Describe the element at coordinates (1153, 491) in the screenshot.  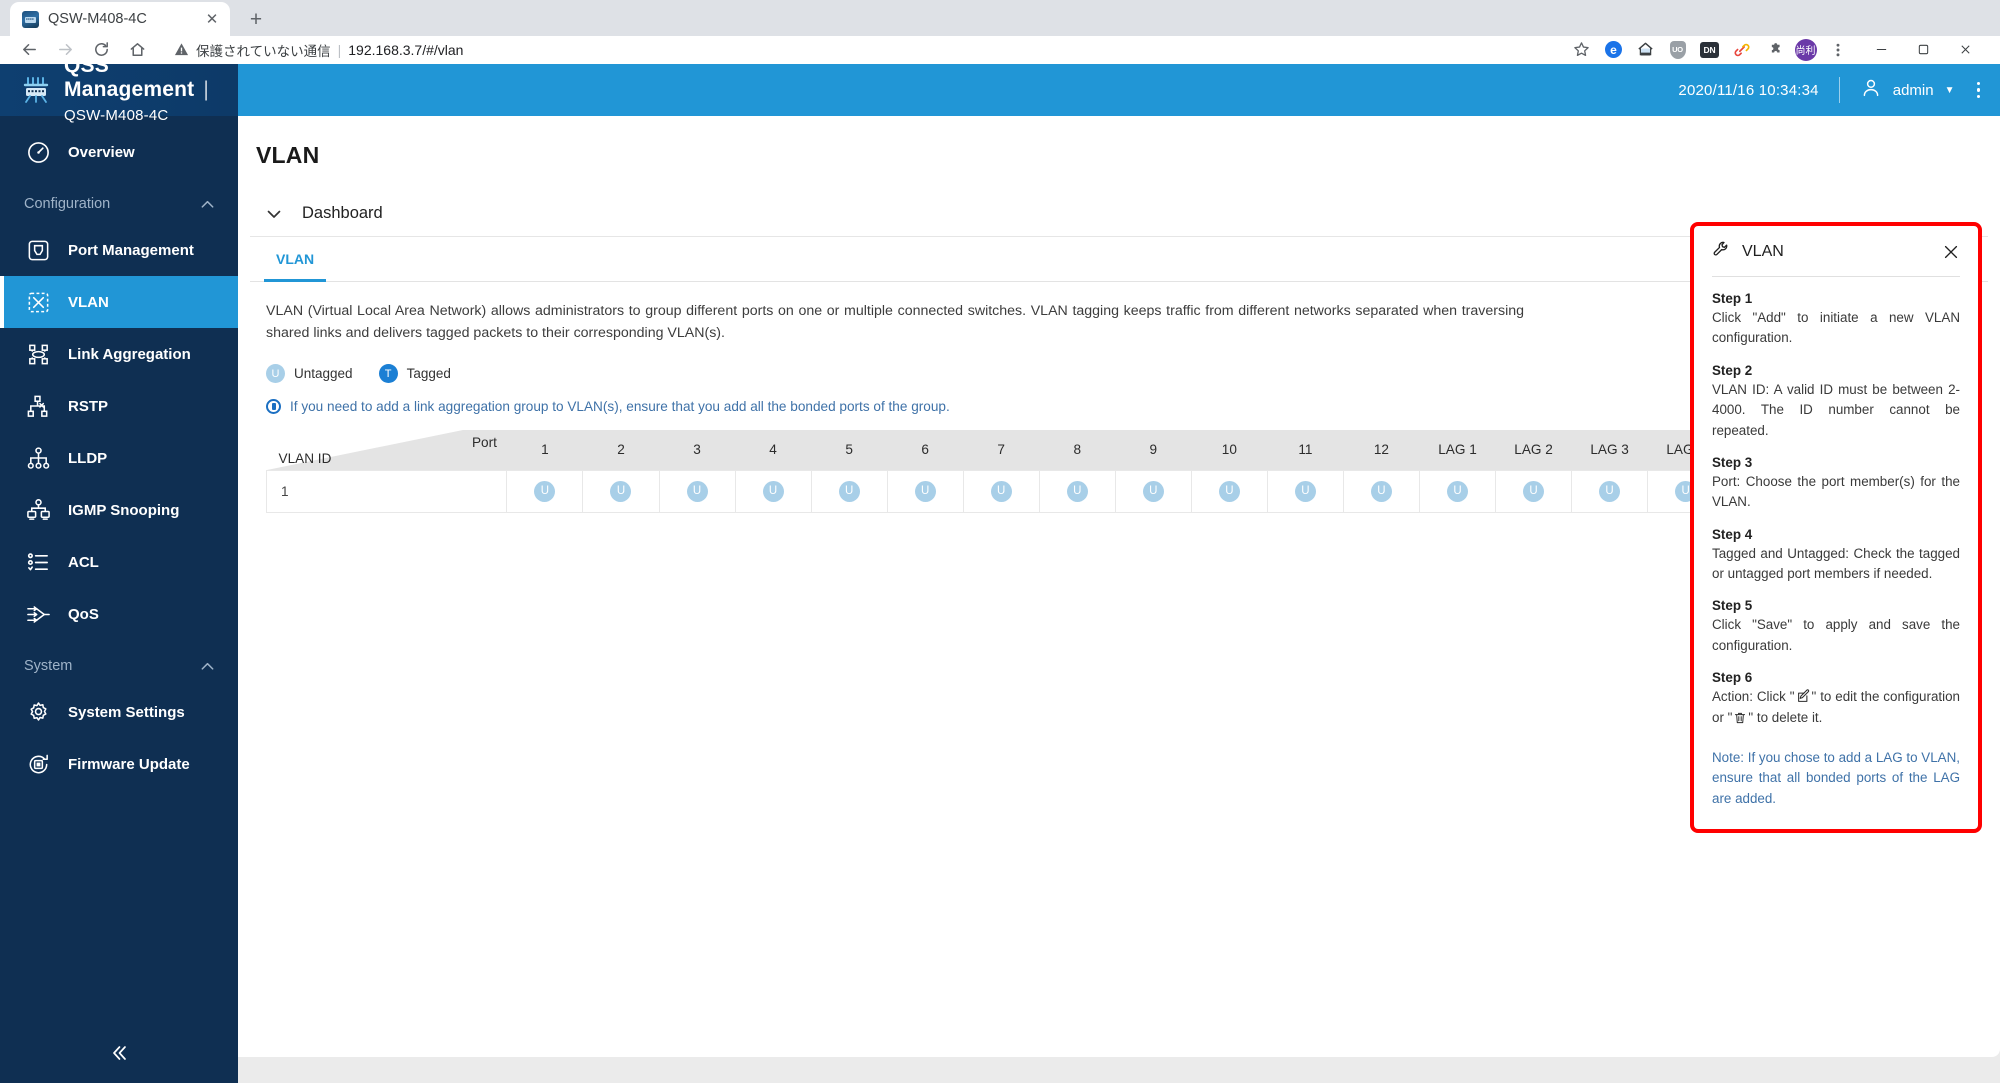
I see `cell-port-9: U` at that location.